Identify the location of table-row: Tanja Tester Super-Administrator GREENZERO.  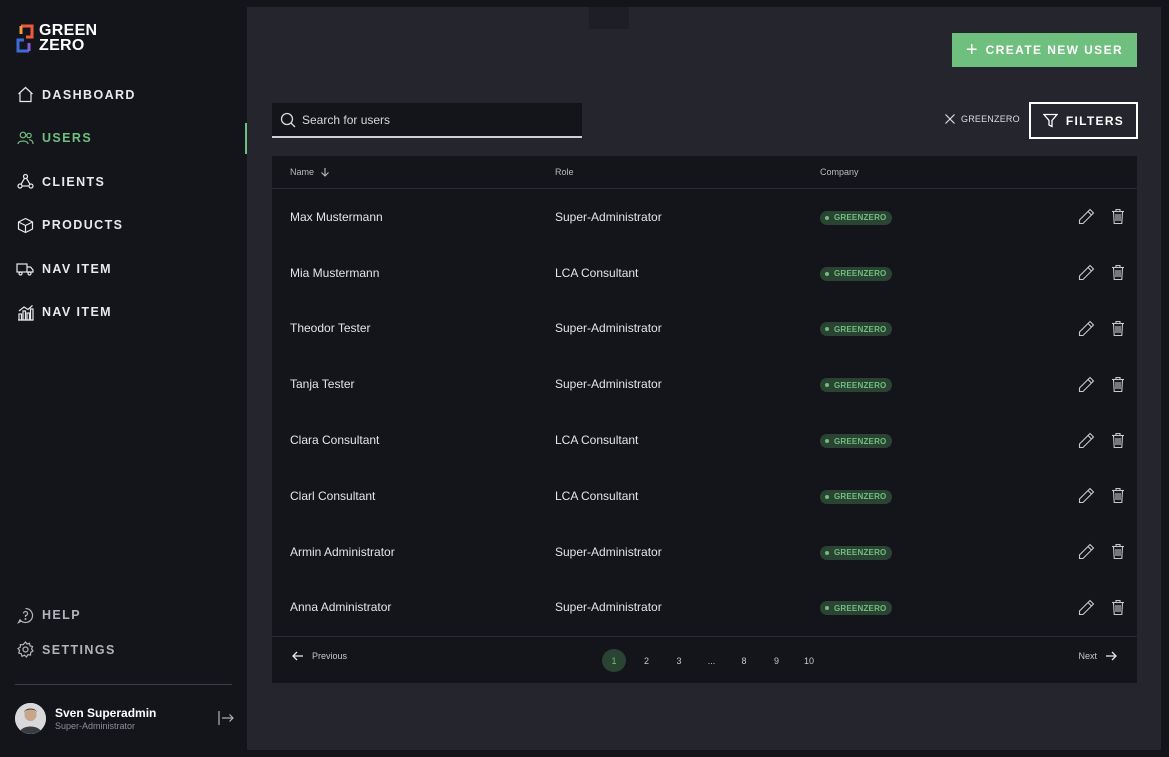
(704, 384).